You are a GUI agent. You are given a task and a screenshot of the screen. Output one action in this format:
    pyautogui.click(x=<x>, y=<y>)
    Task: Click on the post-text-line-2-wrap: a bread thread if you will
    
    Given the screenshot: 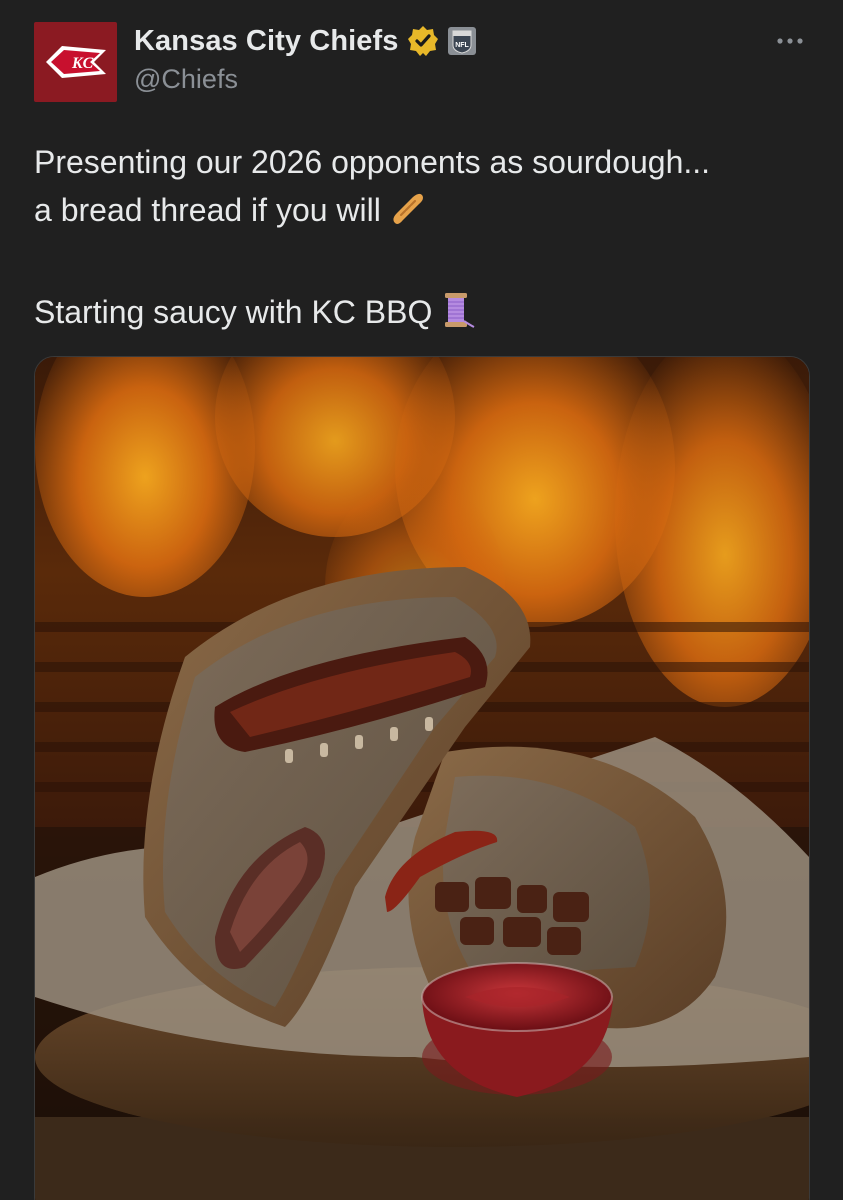 What is the action you would take?
    pyautogui.click(x=424, y=213)
    